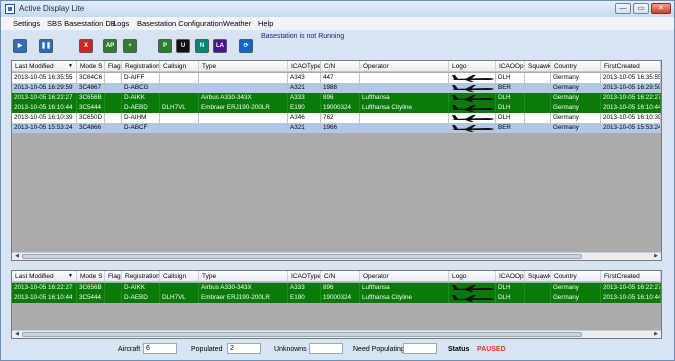 Image resolution: width=675 pixels, height=361 pixels. What do you see at coordinates (340, 118) in the screenshot?
I see `cn-cell: 762` at bounding box center [340, 118].